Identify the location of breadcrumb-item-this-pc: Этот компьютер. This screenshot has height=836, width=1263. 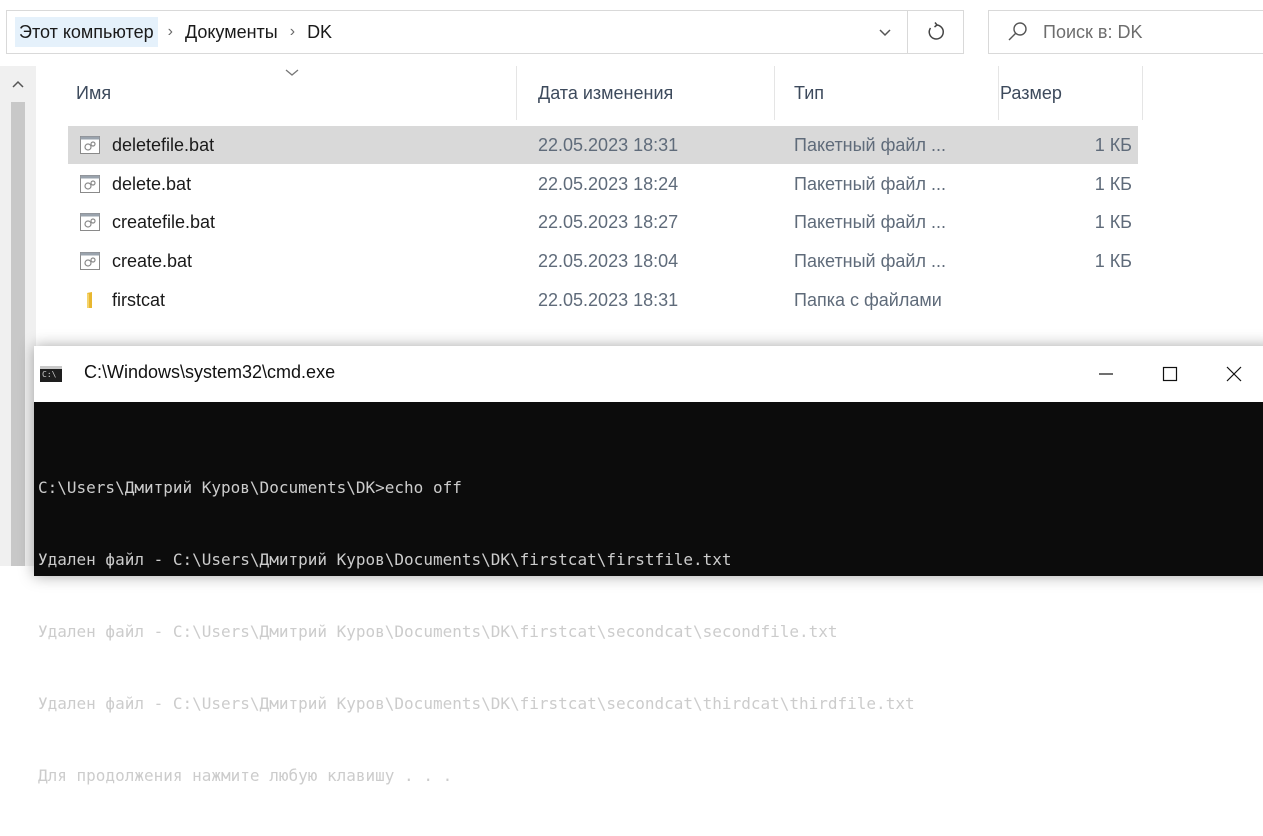
(86, 32).